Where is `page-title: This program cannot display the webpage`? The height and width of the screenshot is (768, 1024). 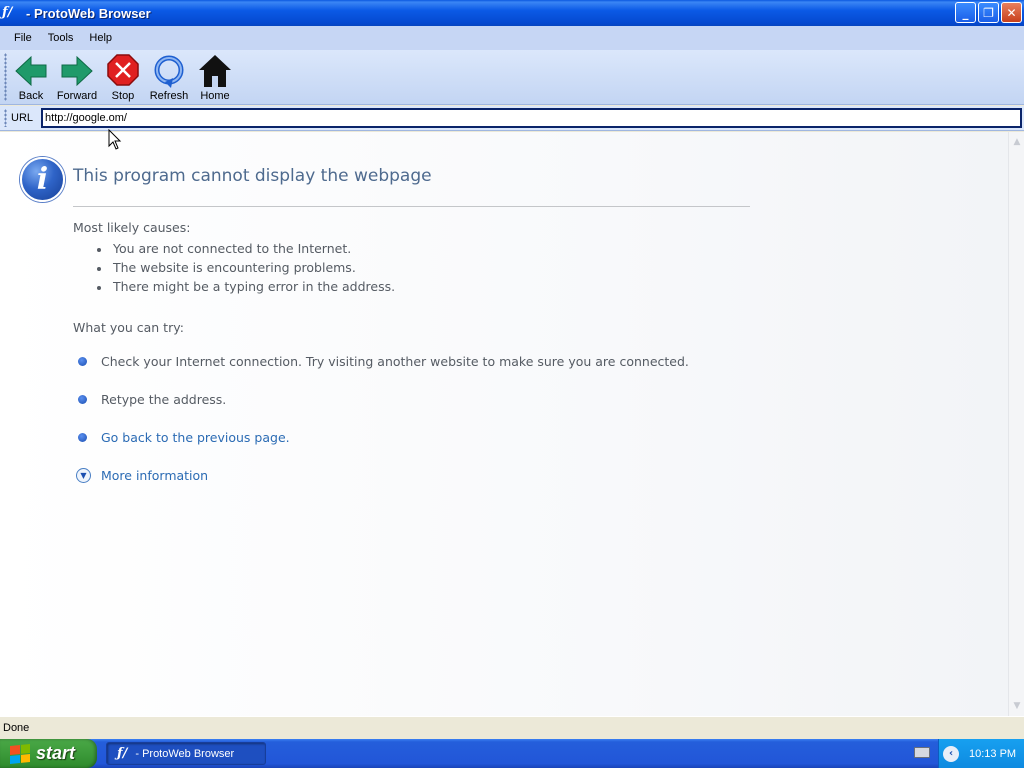
page-title: This program cannot display the webpage is located at coordinates (252, 176).